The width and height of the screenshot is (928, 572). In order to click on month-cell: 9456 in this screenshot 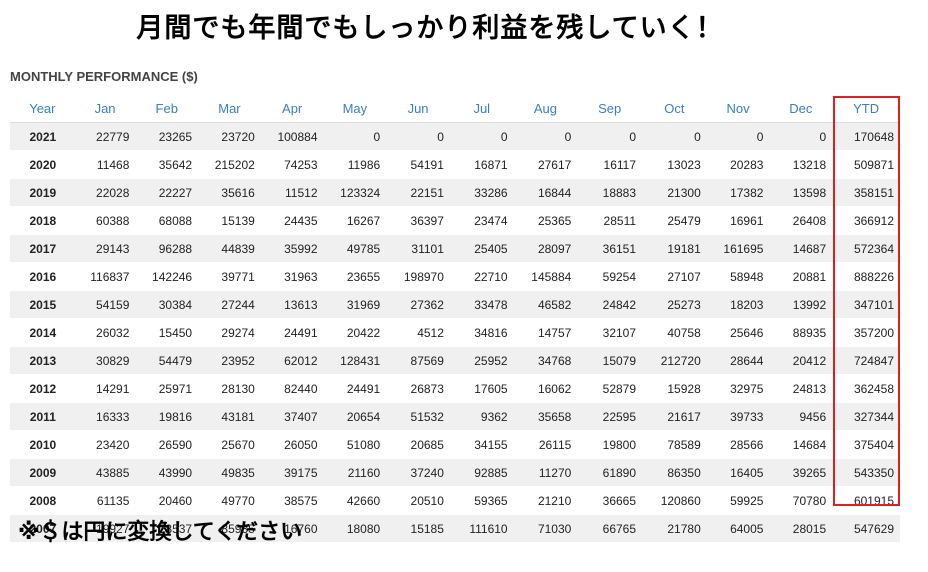, I will do `click(801, 416)`.